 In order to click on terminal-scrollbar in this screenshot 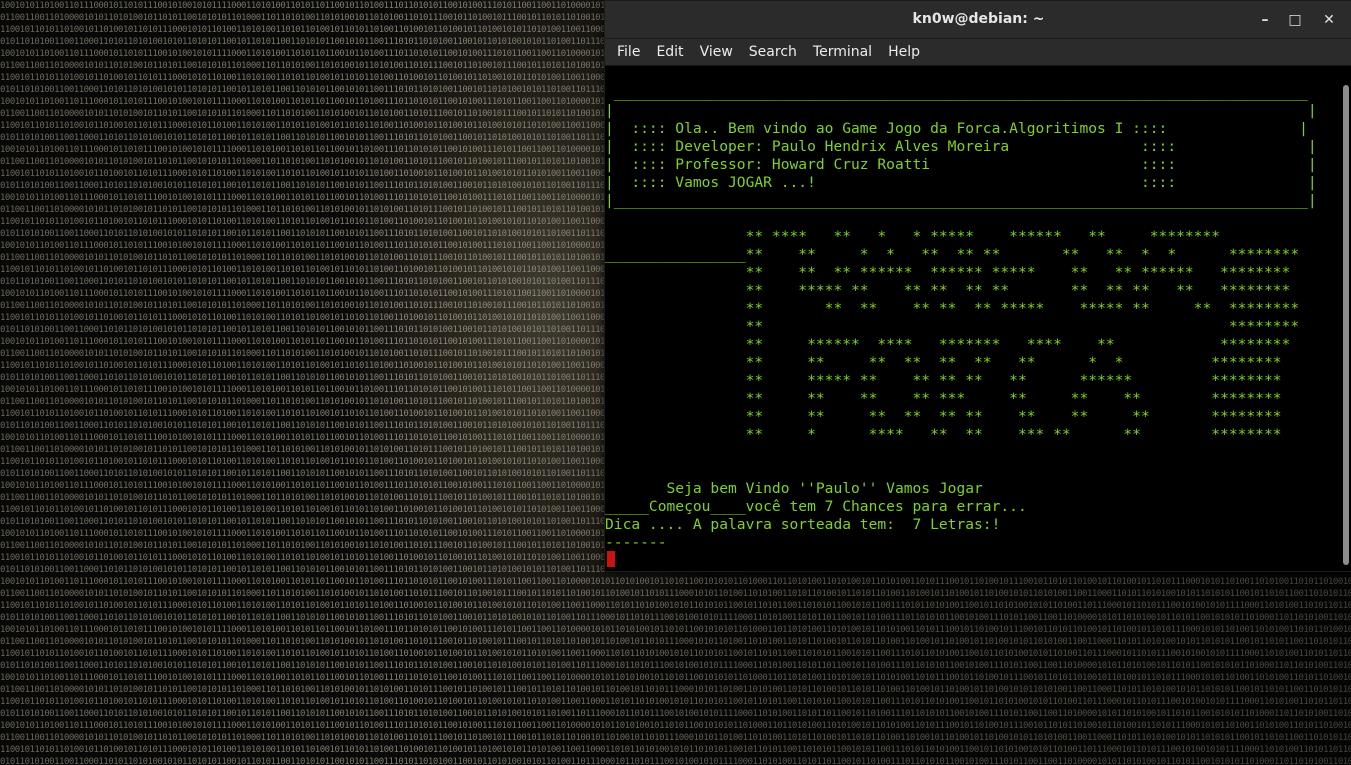, I will do `click(1346, 319)`.